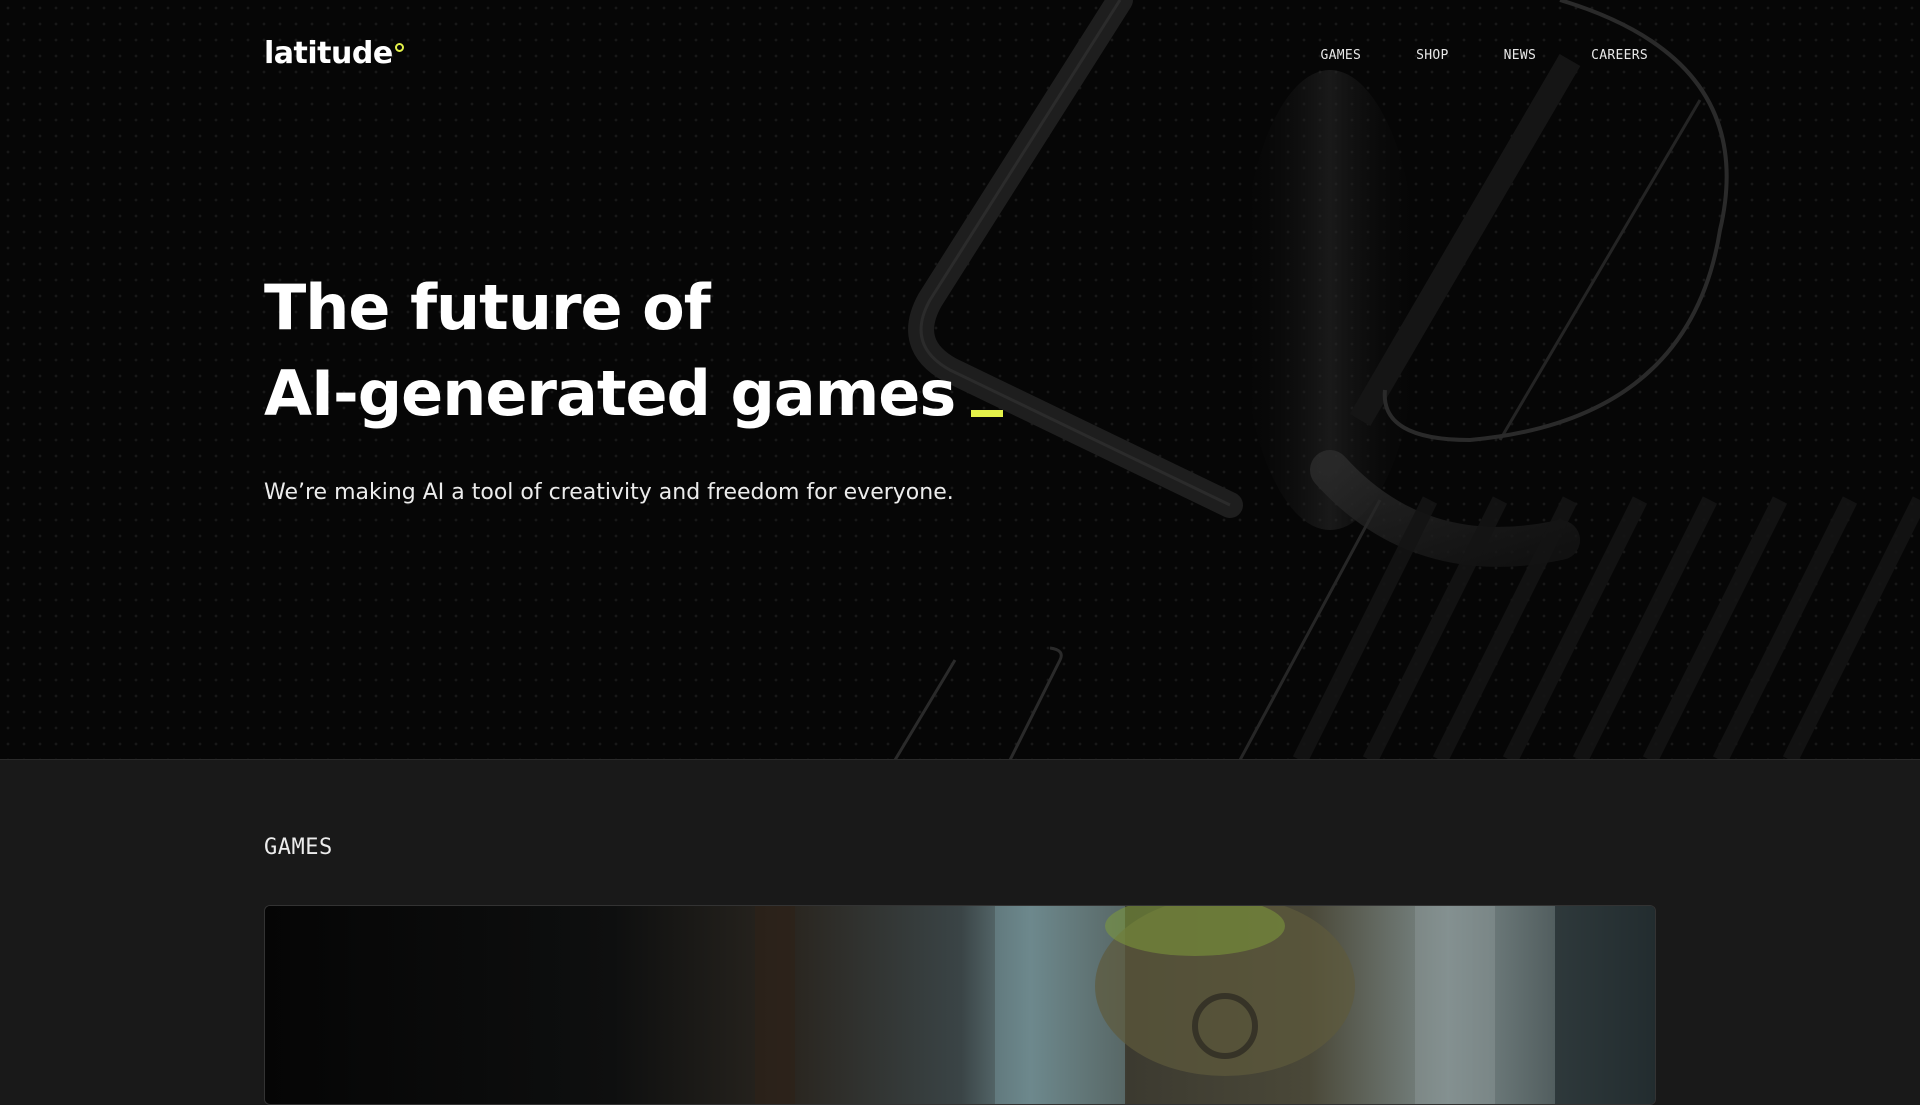  What do you see at coordinates (328, 53) in the screenshot?
I see `logo-wordmark: latitude` at bounding box center [328, 53].